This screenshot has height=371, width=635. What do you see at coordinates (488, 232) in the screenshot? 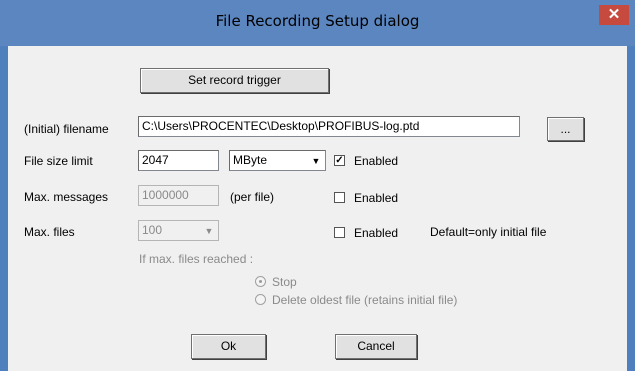
I see `default-note: Default=only initial file` at bounding box center [488, 232].